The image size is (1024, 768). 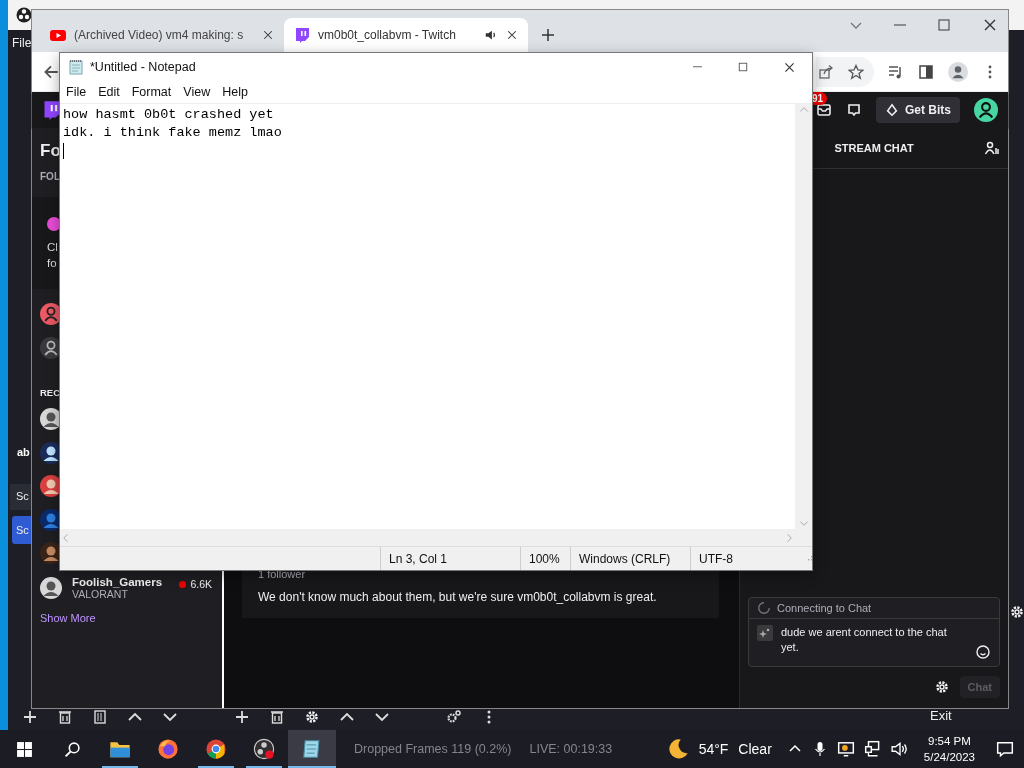 What do you see at coordinates (941, 715) in the screenshot?
I see `exit-button: Exit` at bounding box center [941, 715].